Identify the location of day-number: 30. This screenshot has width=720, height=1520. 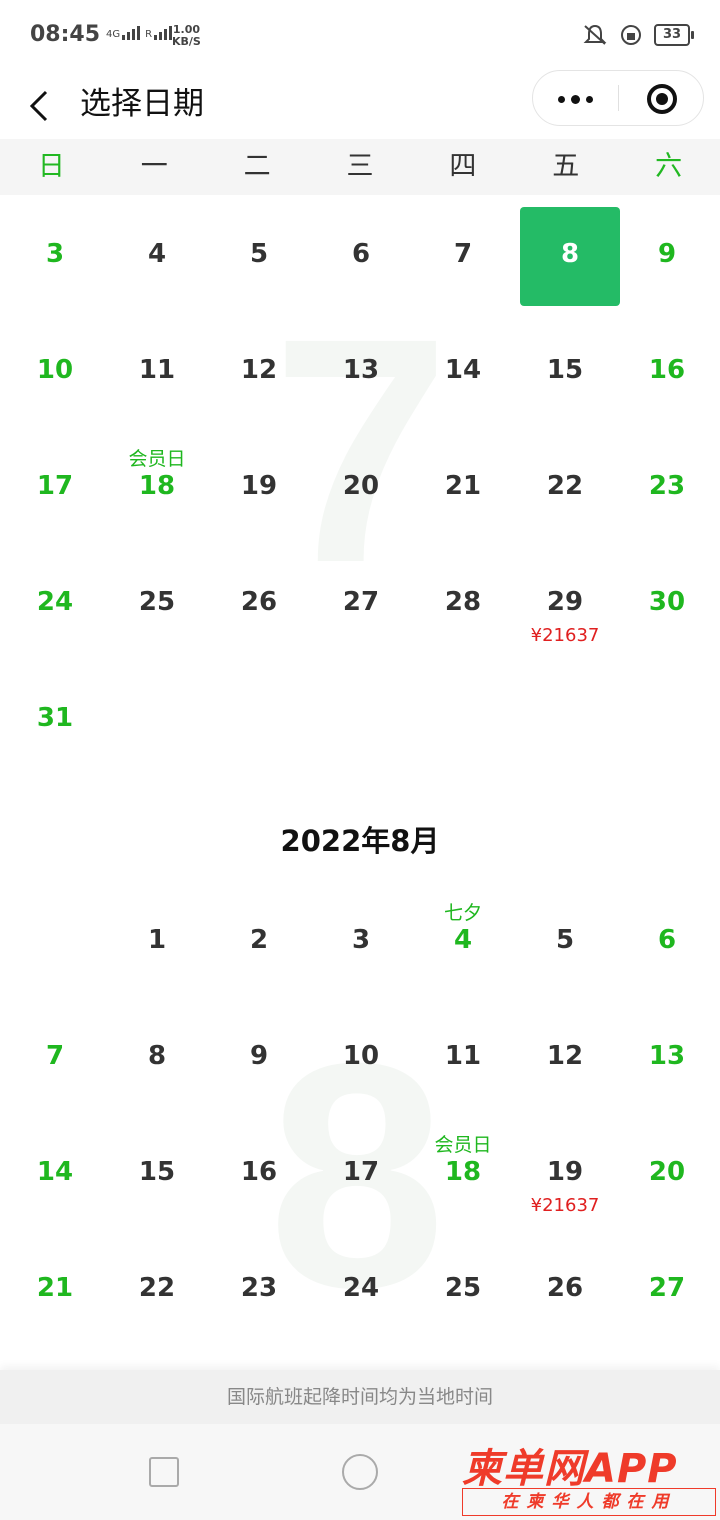
(667, 602).